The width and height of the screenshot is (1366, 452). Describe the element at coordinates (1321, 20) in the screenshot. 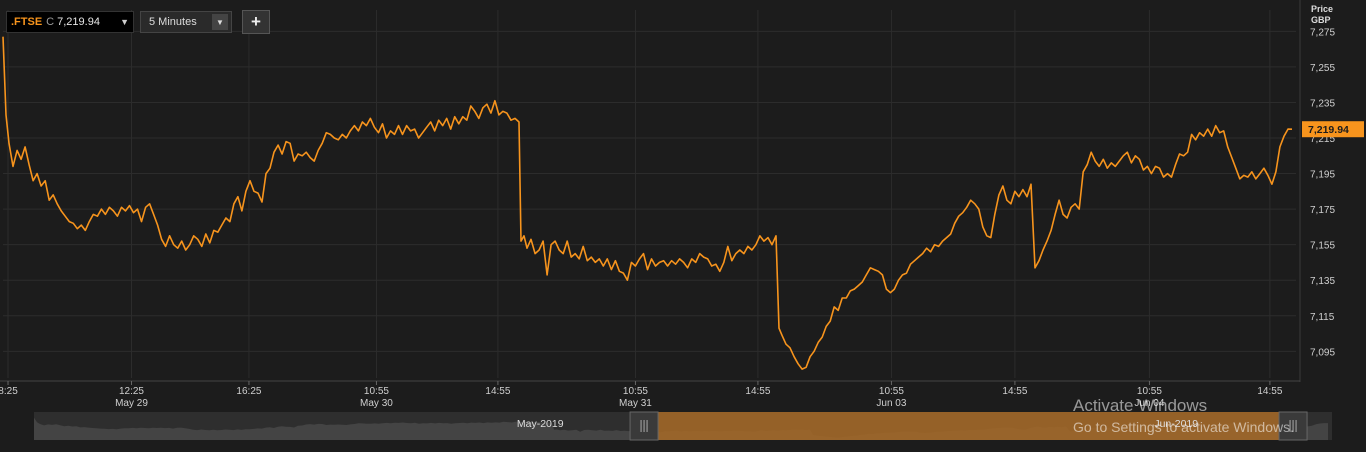

I see `axis-header-currency: GBP` at that location.